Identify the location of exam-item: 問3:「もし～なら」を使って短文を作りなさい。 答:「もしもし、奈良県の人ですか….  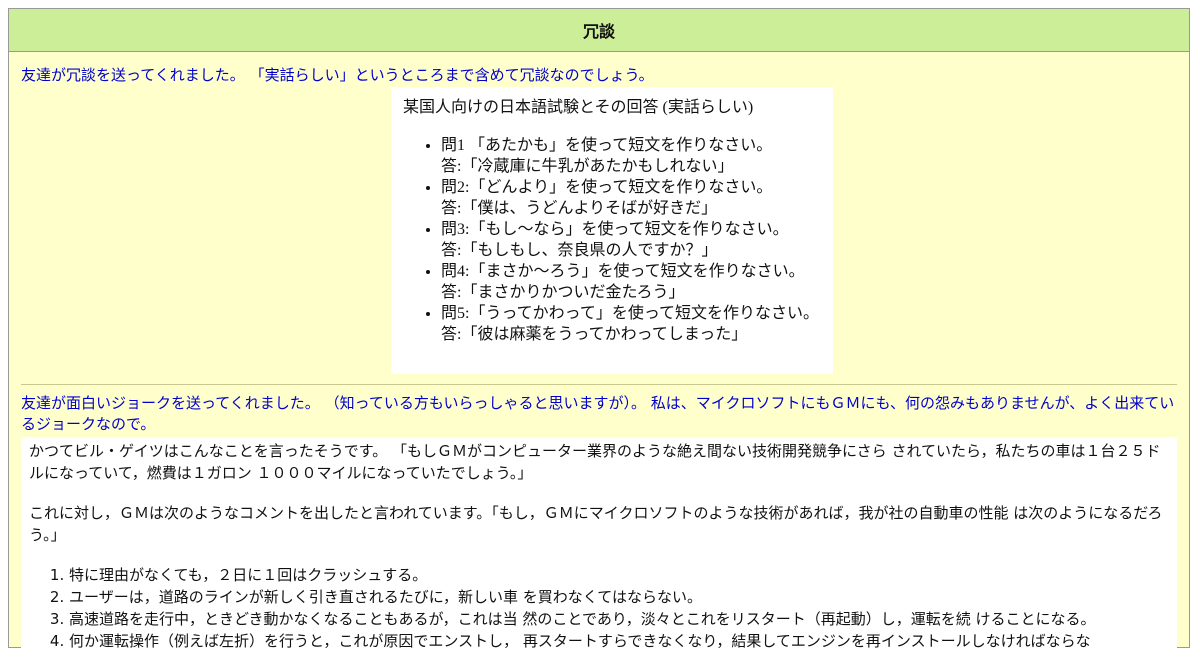
(631, 240).